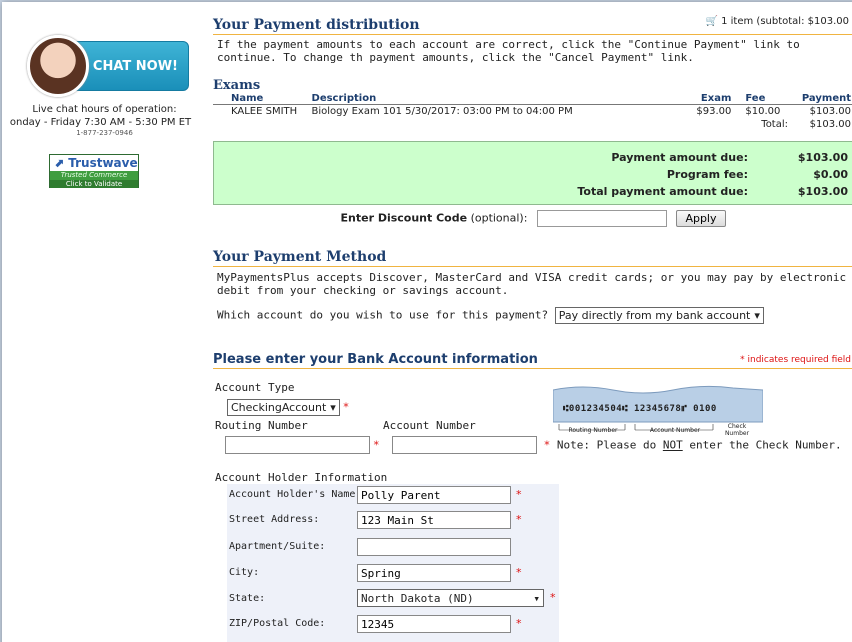  What do you see at coordinates (301, 477) in the screenshot?
I see `holder-info-title: Account Holder Information` at bounding box center [301, 477].